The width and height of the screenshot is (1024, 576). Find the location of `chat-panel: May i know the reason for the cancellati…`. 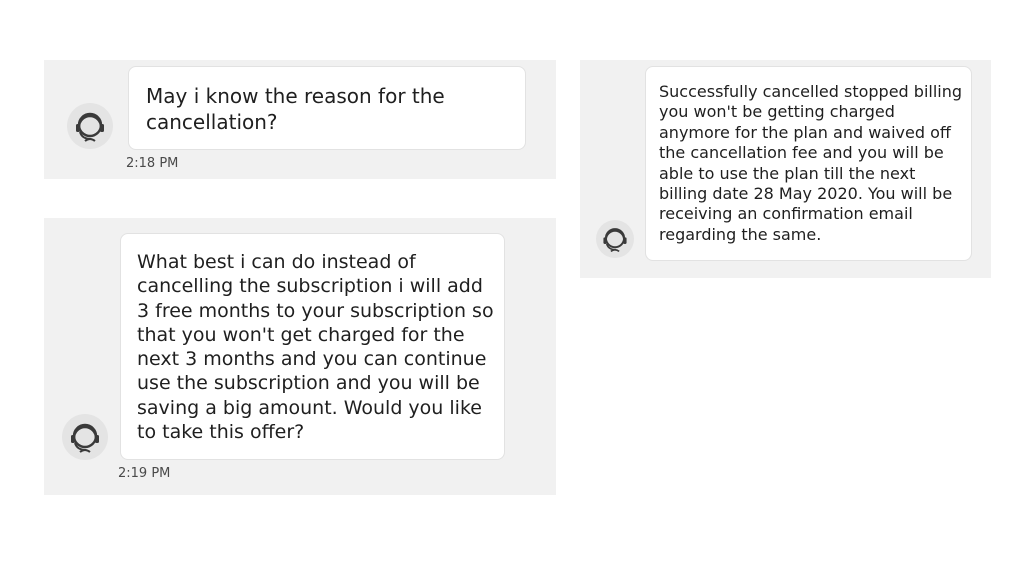

chat-panel: May i know the reason for the cancellati… is located at coordinates (300, 119).